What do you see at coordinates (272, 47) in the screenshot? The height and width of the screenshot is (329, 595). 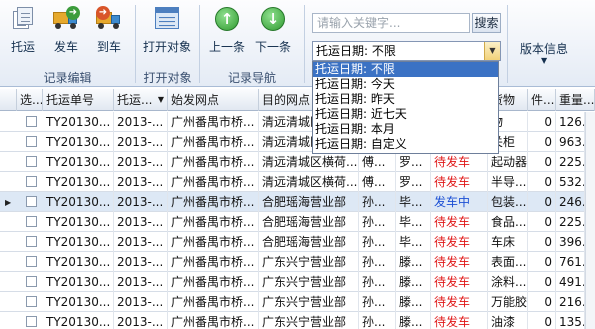 I see `next-record-label: 下一条` at bounding box center [272, 47].